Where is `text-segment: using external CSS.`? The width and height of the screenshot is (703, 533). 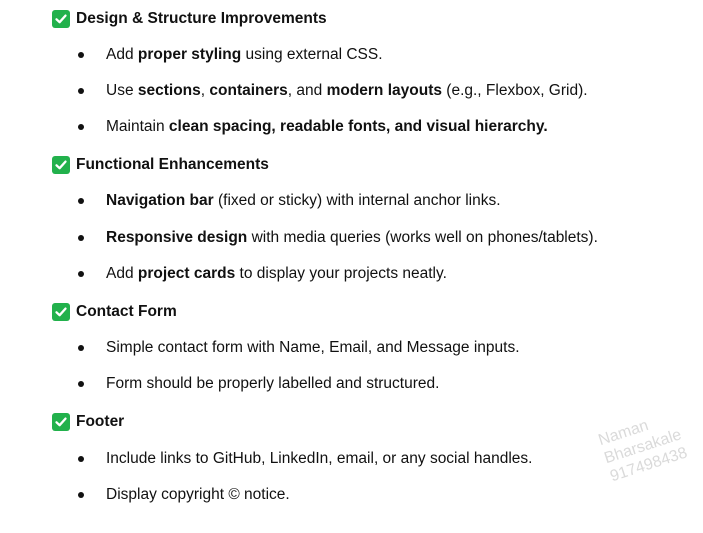
text-segment: using external CSS. is located at coordinates (312, 54).